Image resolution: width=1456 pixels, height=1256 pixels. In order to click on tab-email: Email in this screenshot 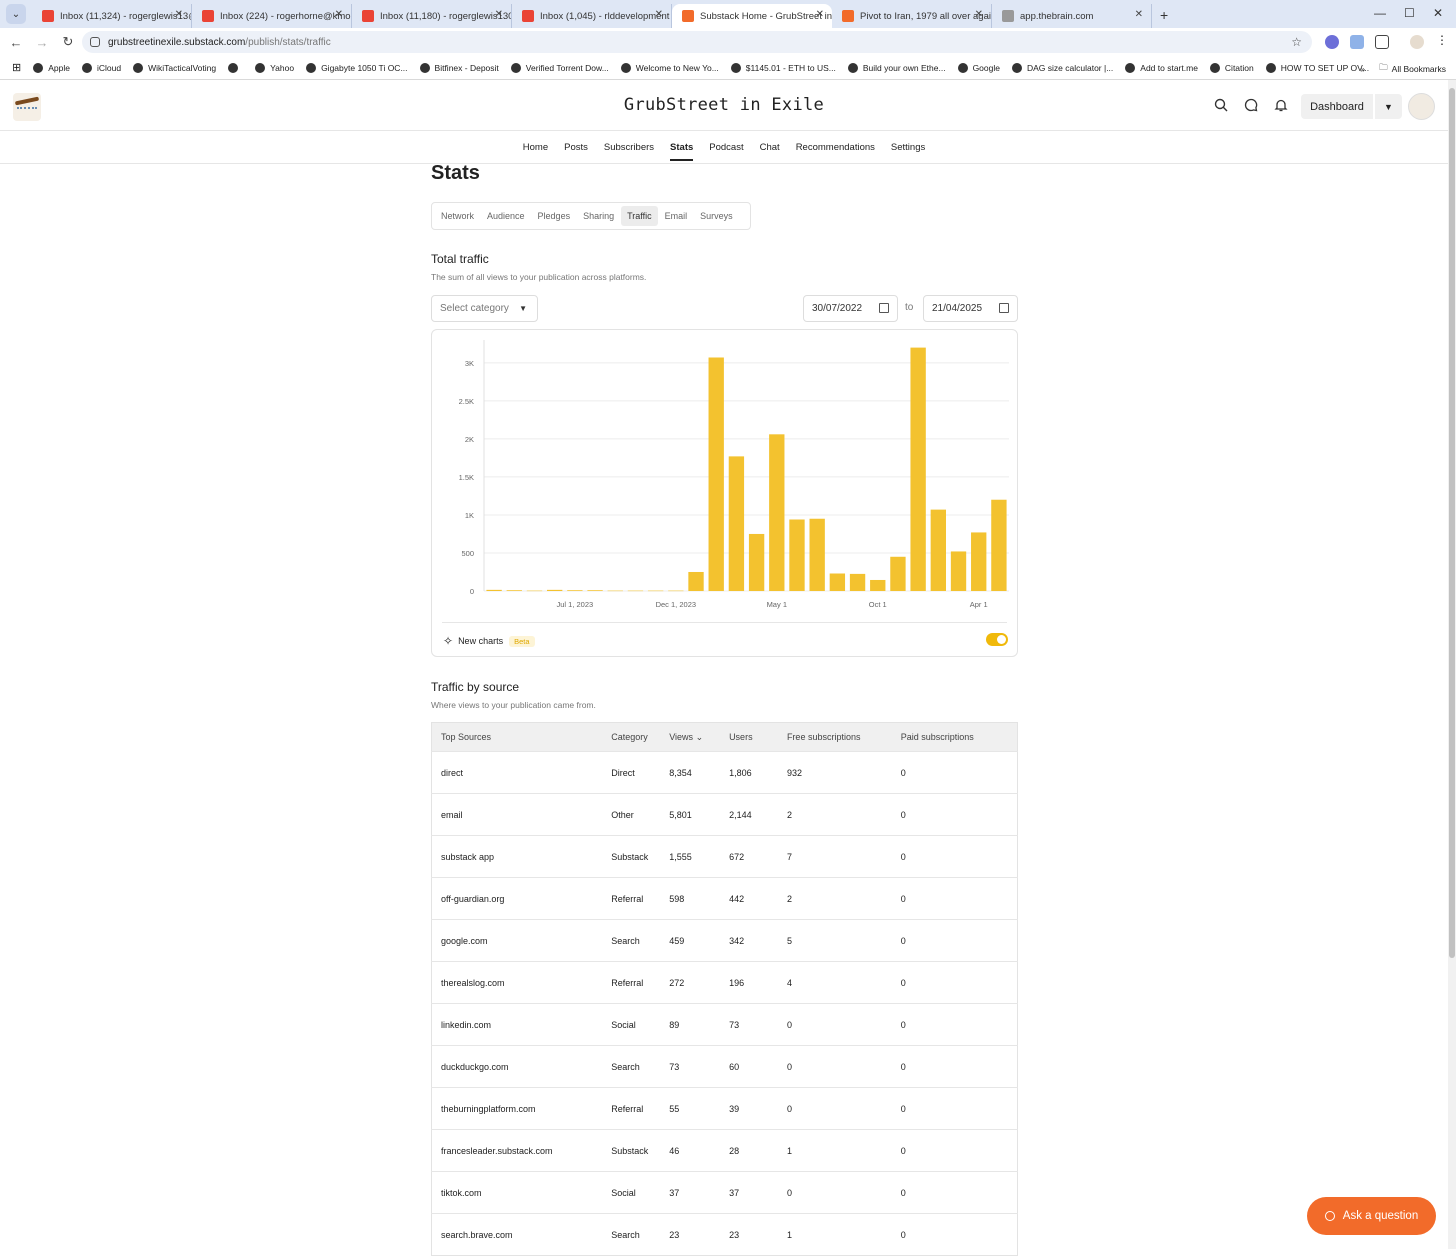, I will do `click(676, 216)`.